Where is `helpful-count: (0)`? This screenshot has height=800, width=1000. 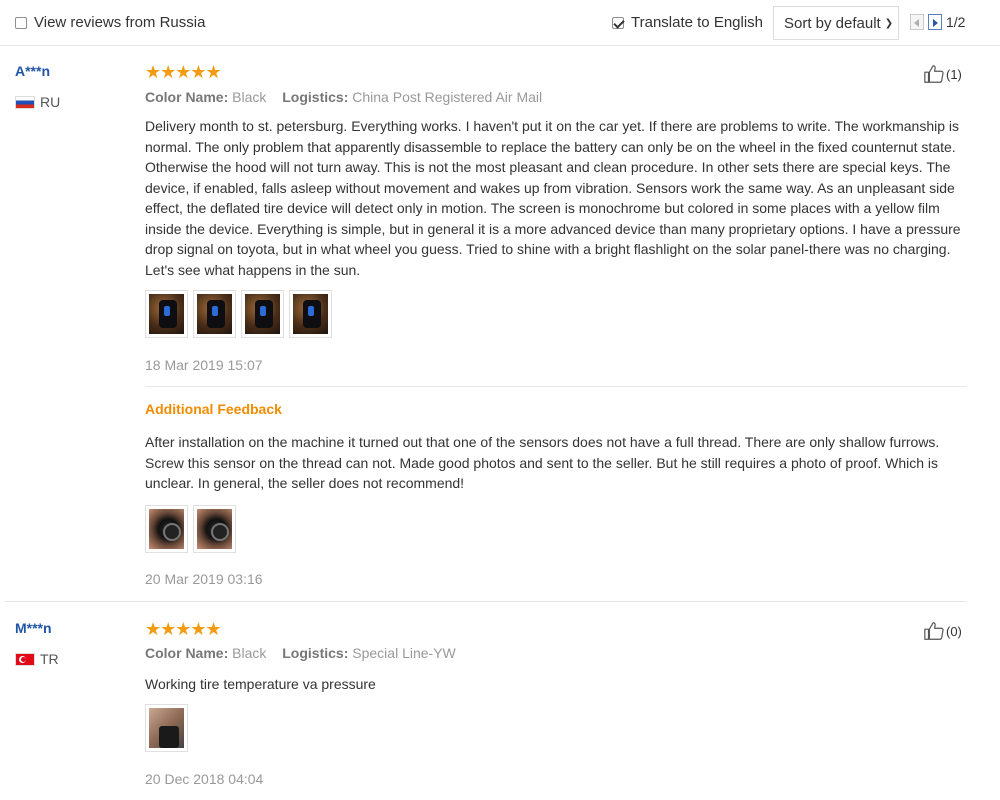 helpful-count: (0) is located at coordinates (954, 631).